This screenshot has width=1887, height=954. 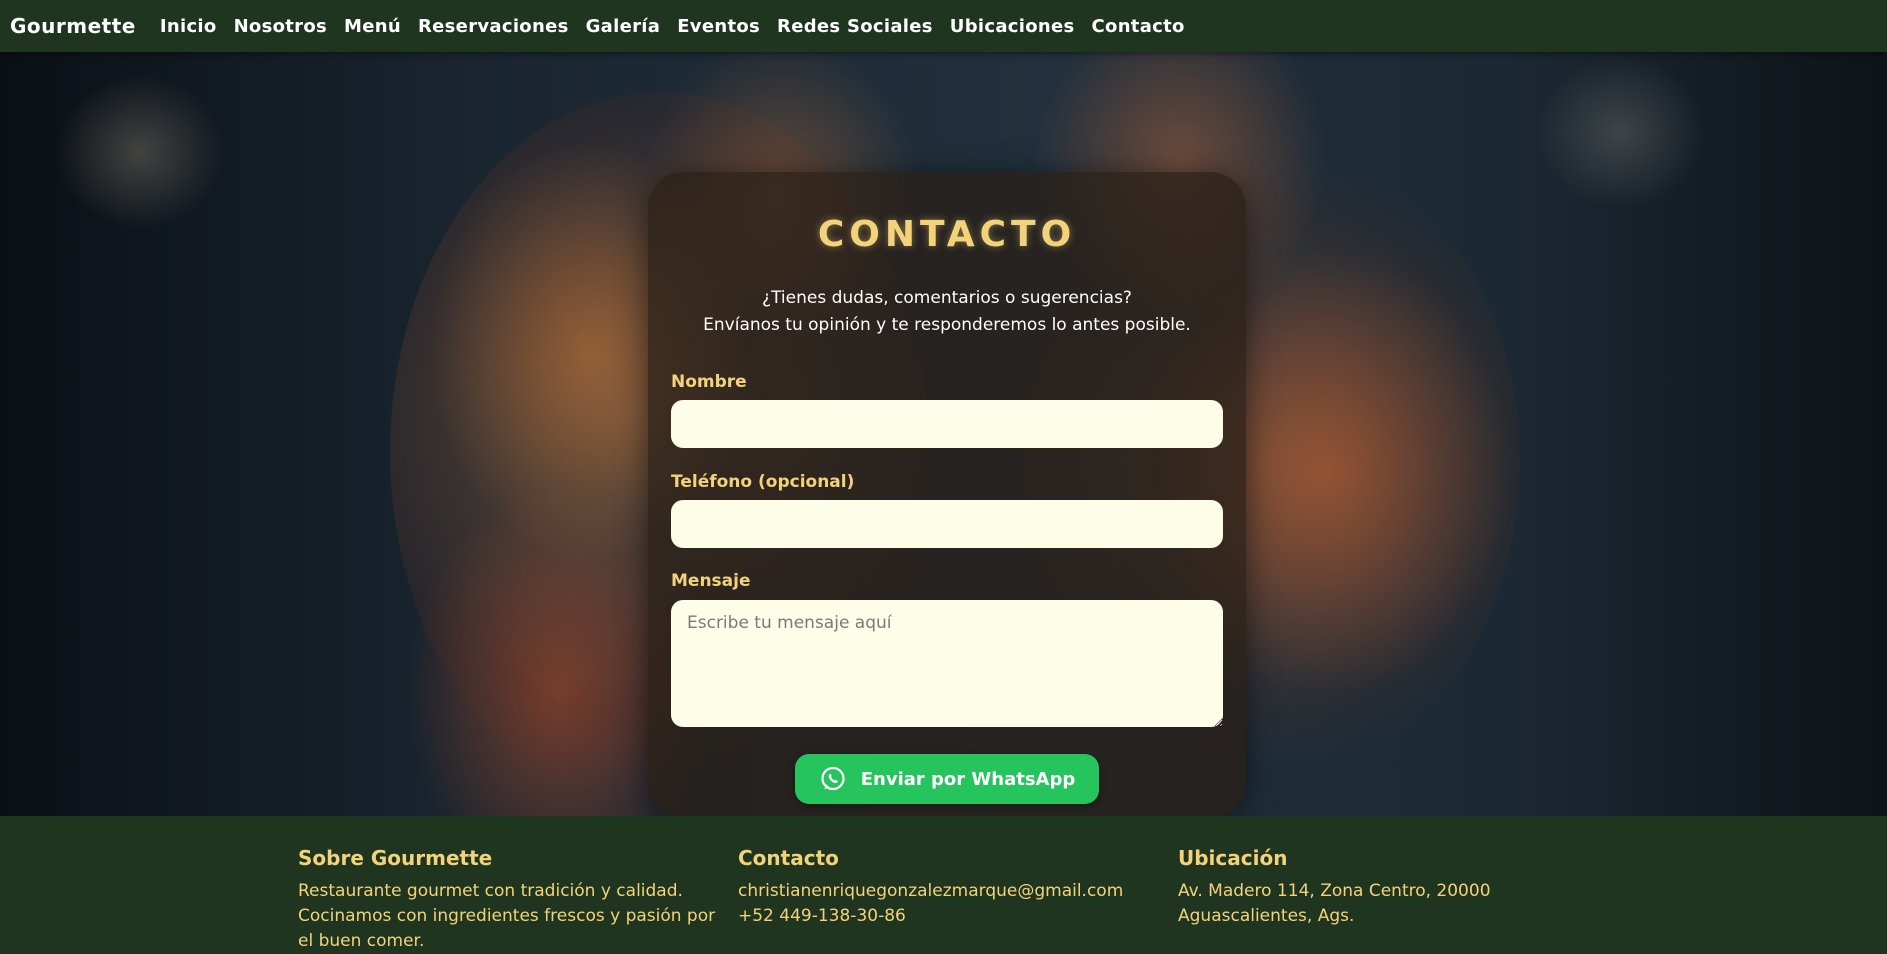 I want to click on whatsapp-submit-label: Enviar por WhatsApp, so click(x=968, y=779).